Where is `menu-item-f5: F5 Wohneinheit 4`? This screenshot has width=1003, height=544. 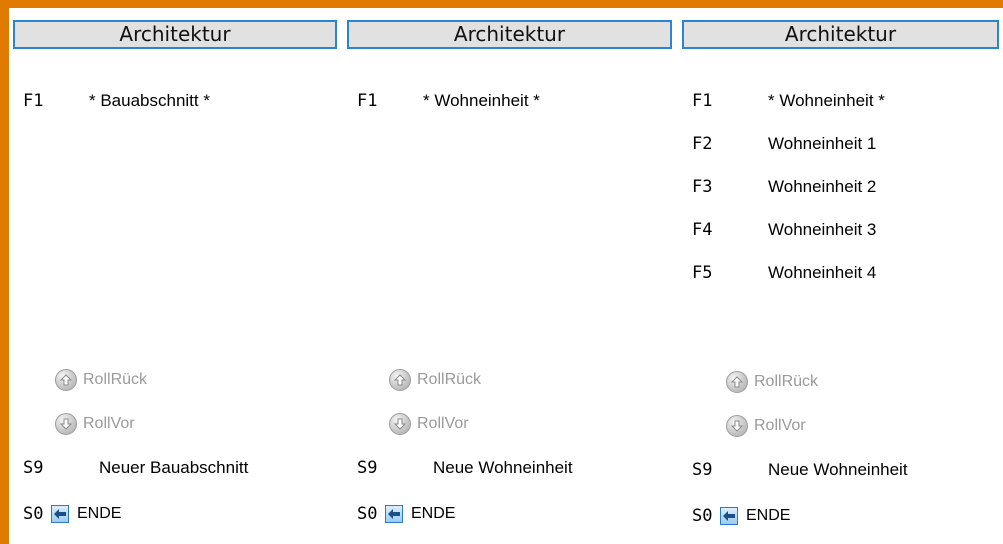
menu-item-f5: F5 Wohneinheit 4 is located at coordinates (840, 273).